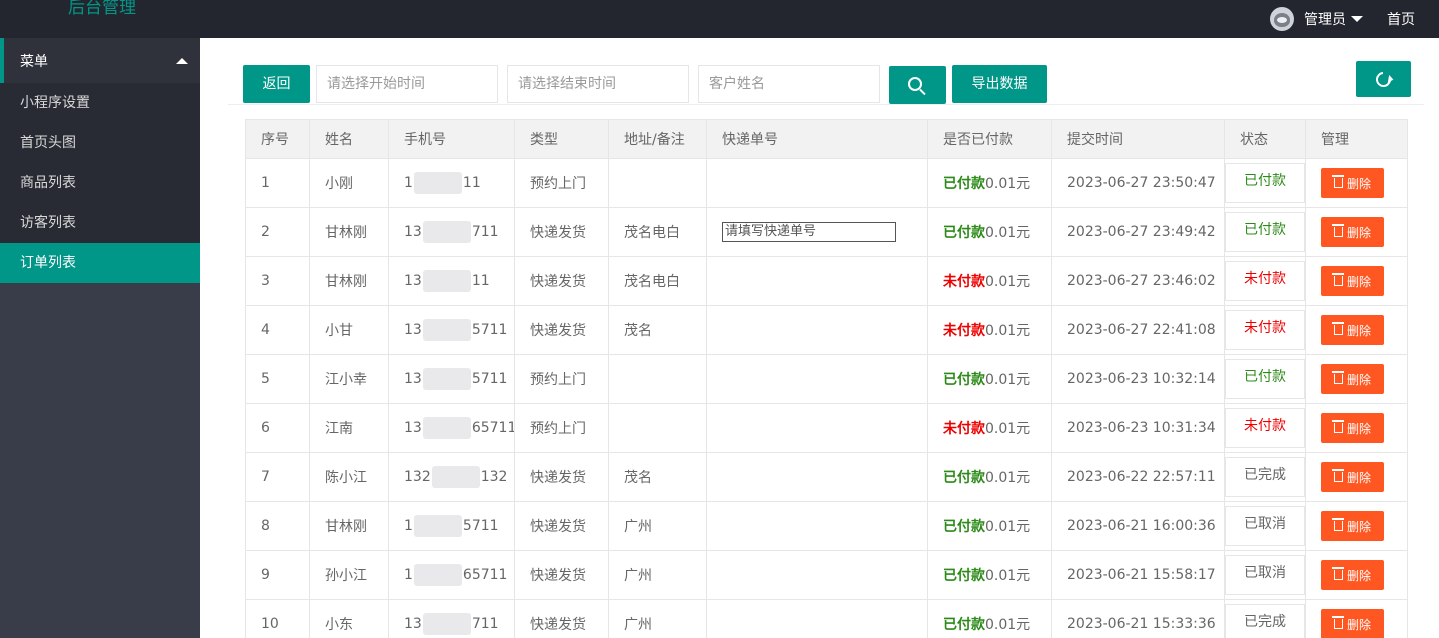 This screenshot has width=1439, height=638. Describe the element at coordinates (100, 143) in the screenshot. I see `sidebar-item: 首页头图` at that location.